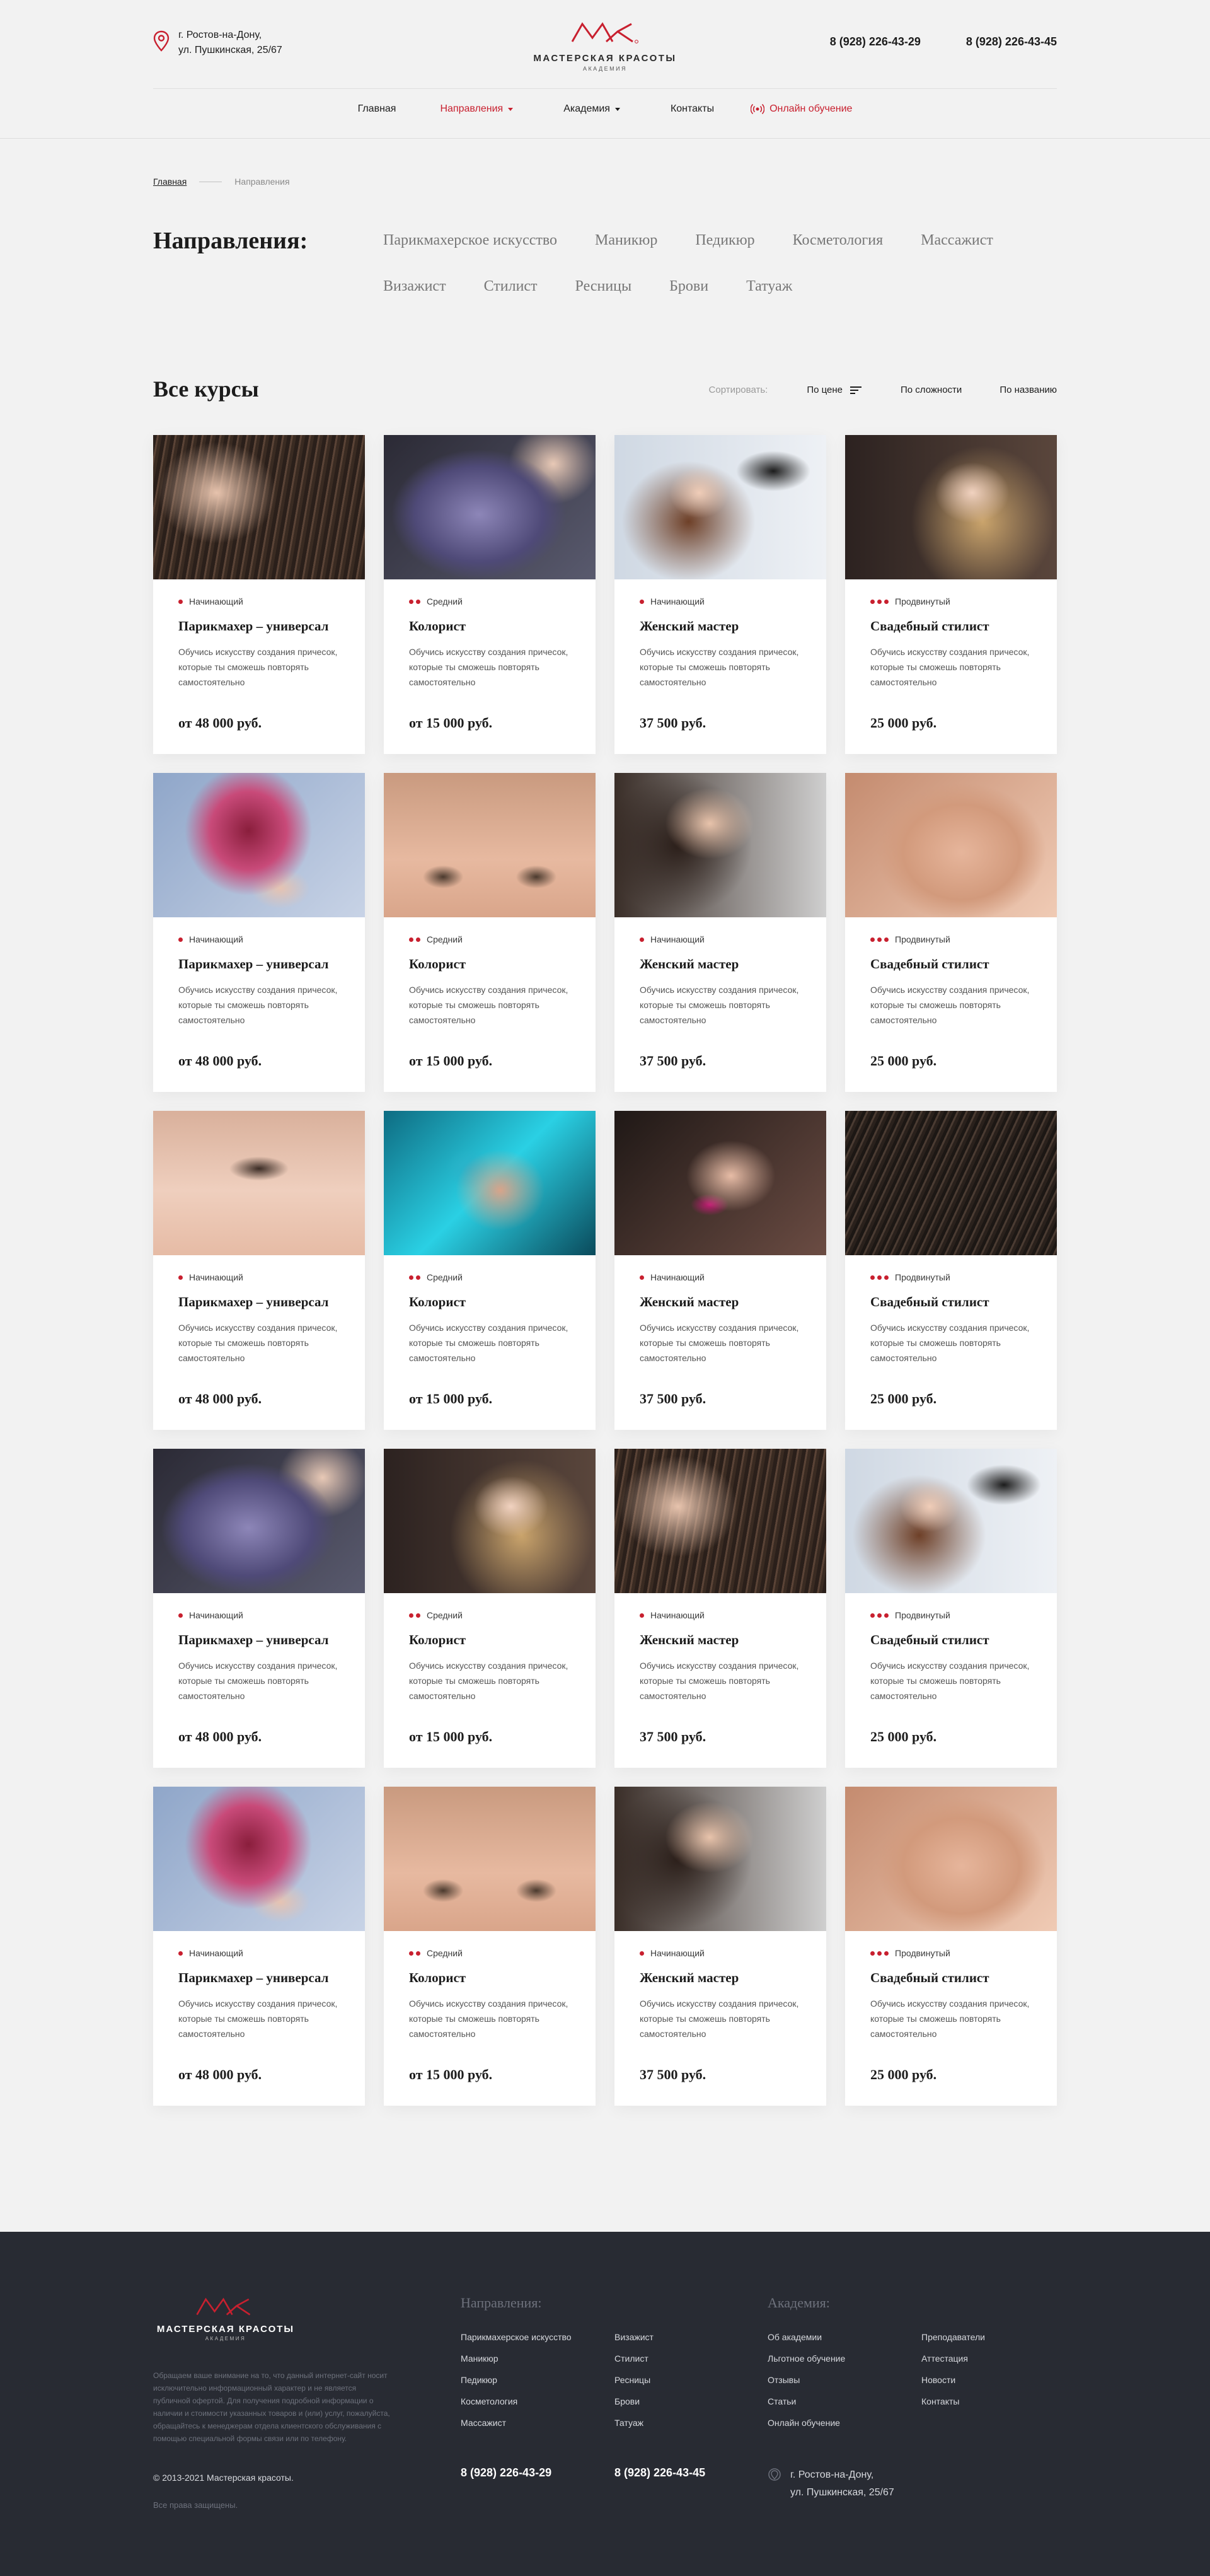 The height and width of the screenshot is (2576, 1210). Describe the element at coordinates (516, 2337) in the screenshot. I see `footer-link: Парикмахерское искусство` at that location.